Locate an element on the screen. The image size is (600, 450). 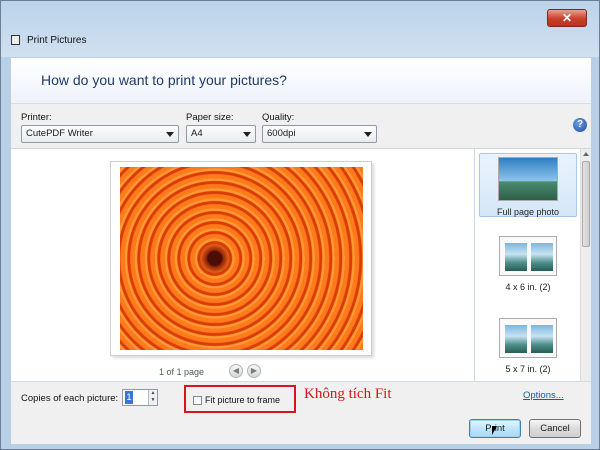
fit-picture-checkbox is located at coordinates (197, 400).